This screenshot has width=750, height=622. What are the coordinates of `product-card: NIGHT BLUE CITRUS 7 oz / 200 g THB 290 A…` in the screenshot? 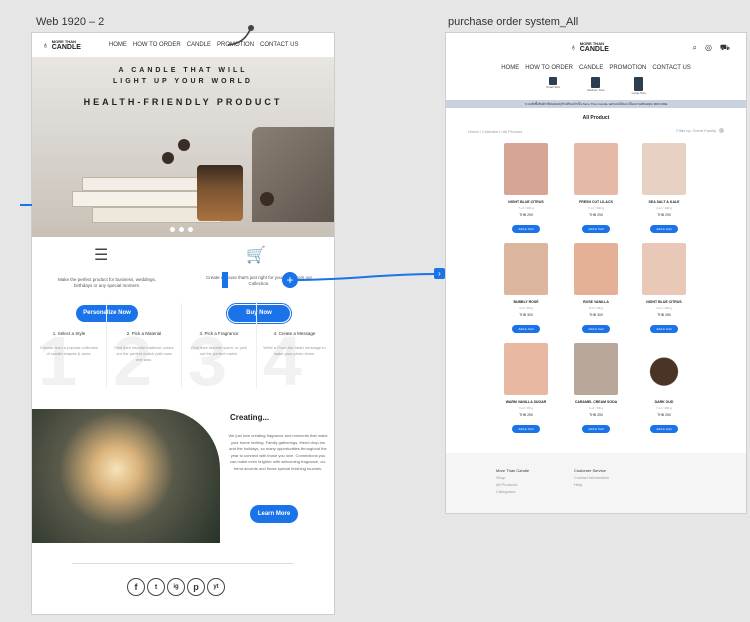 It's located at (526, 189).